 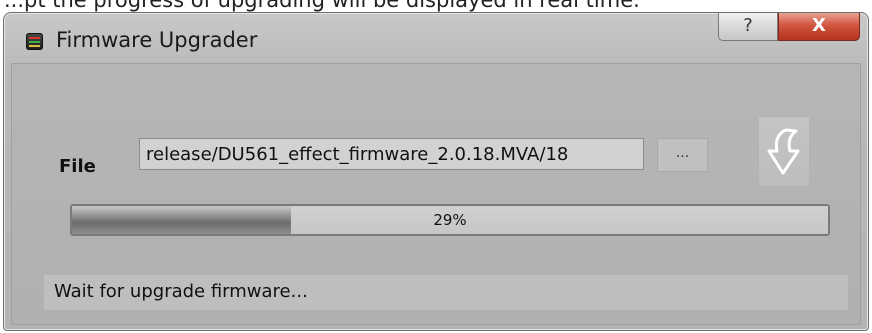 I want to click on upgrade-arrow-icon, so click(x=783, y=151).